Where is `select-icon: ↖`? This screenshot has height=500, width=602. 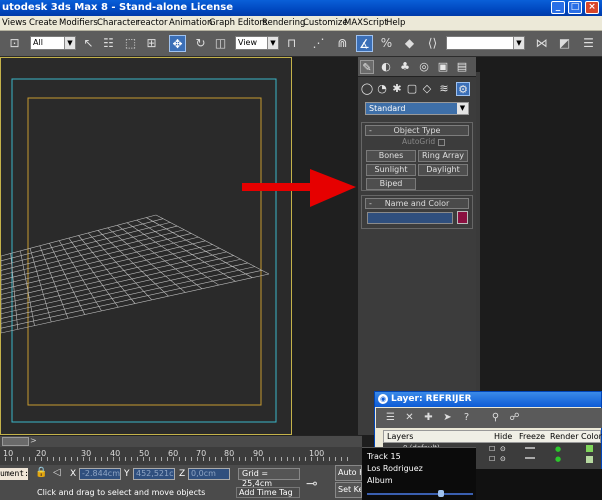 select-icon: ↖ is located at coordinates (88, 43).